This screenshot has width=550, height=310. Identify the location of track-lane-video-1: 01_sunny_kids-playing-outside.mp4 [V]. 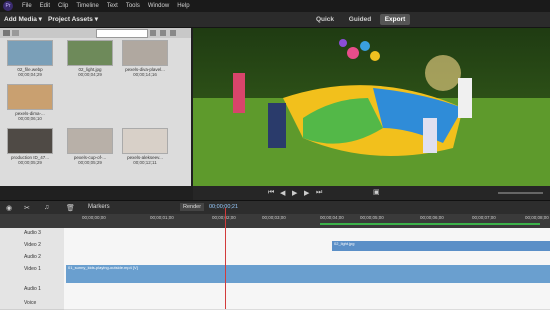
(307, 274).